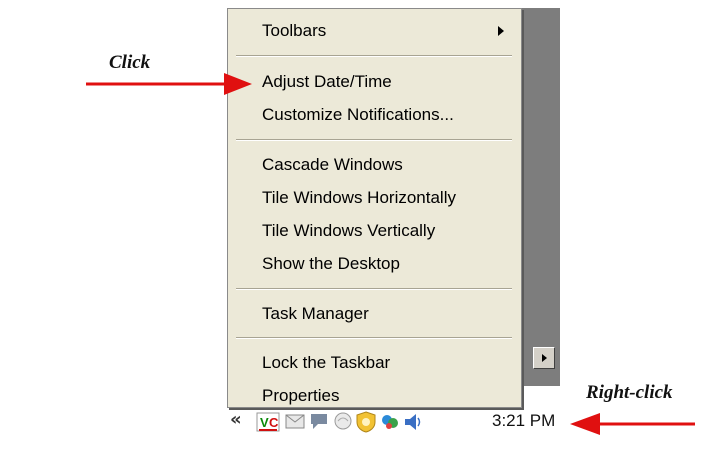 The height and width of the screenshot is (452, 702). Describe the element at coordinates (629, 392) in the screenshot. I see `right-click-annotation-label: Right-click` at that location.